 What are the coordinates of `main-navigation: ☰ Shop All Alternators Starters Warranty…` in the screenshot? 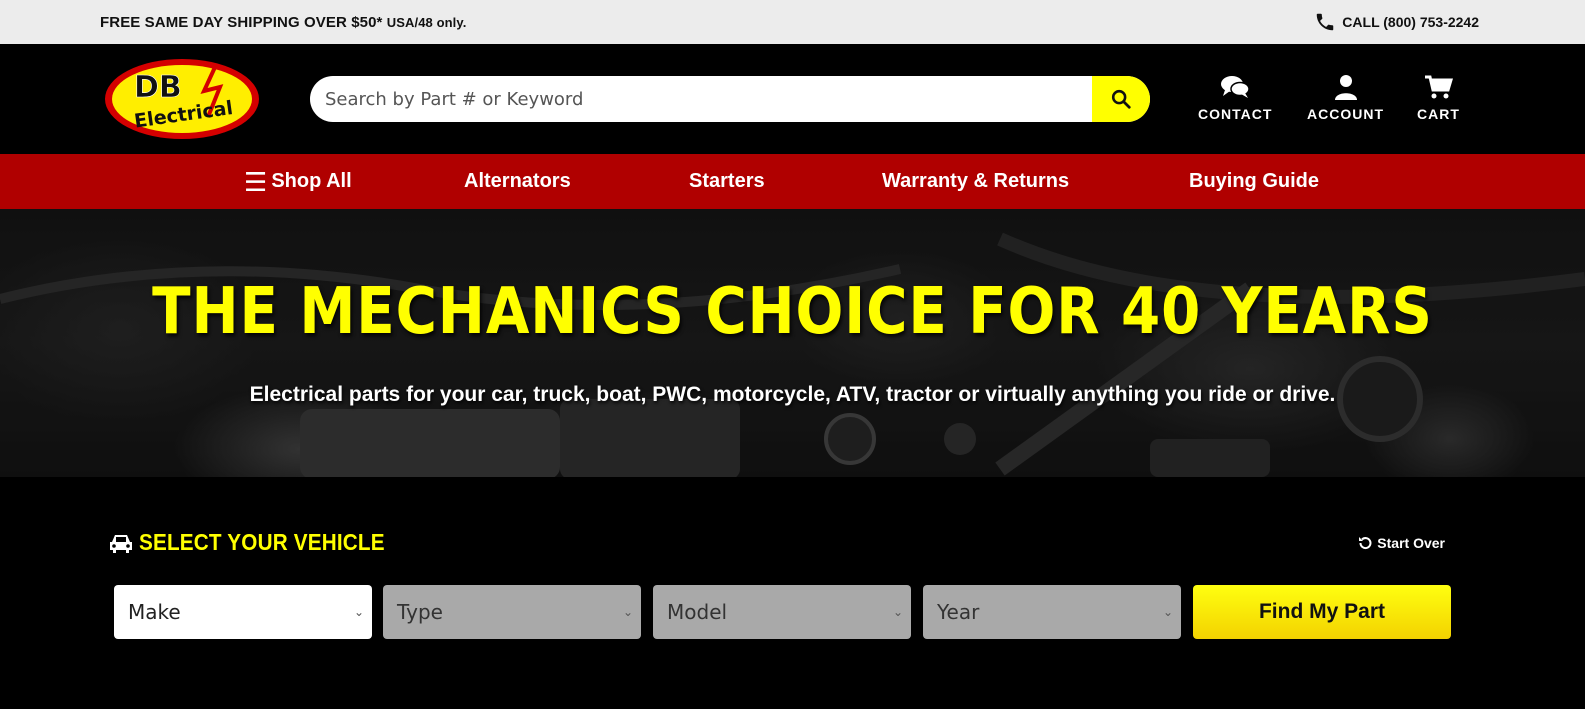 It's located at (792, 181).